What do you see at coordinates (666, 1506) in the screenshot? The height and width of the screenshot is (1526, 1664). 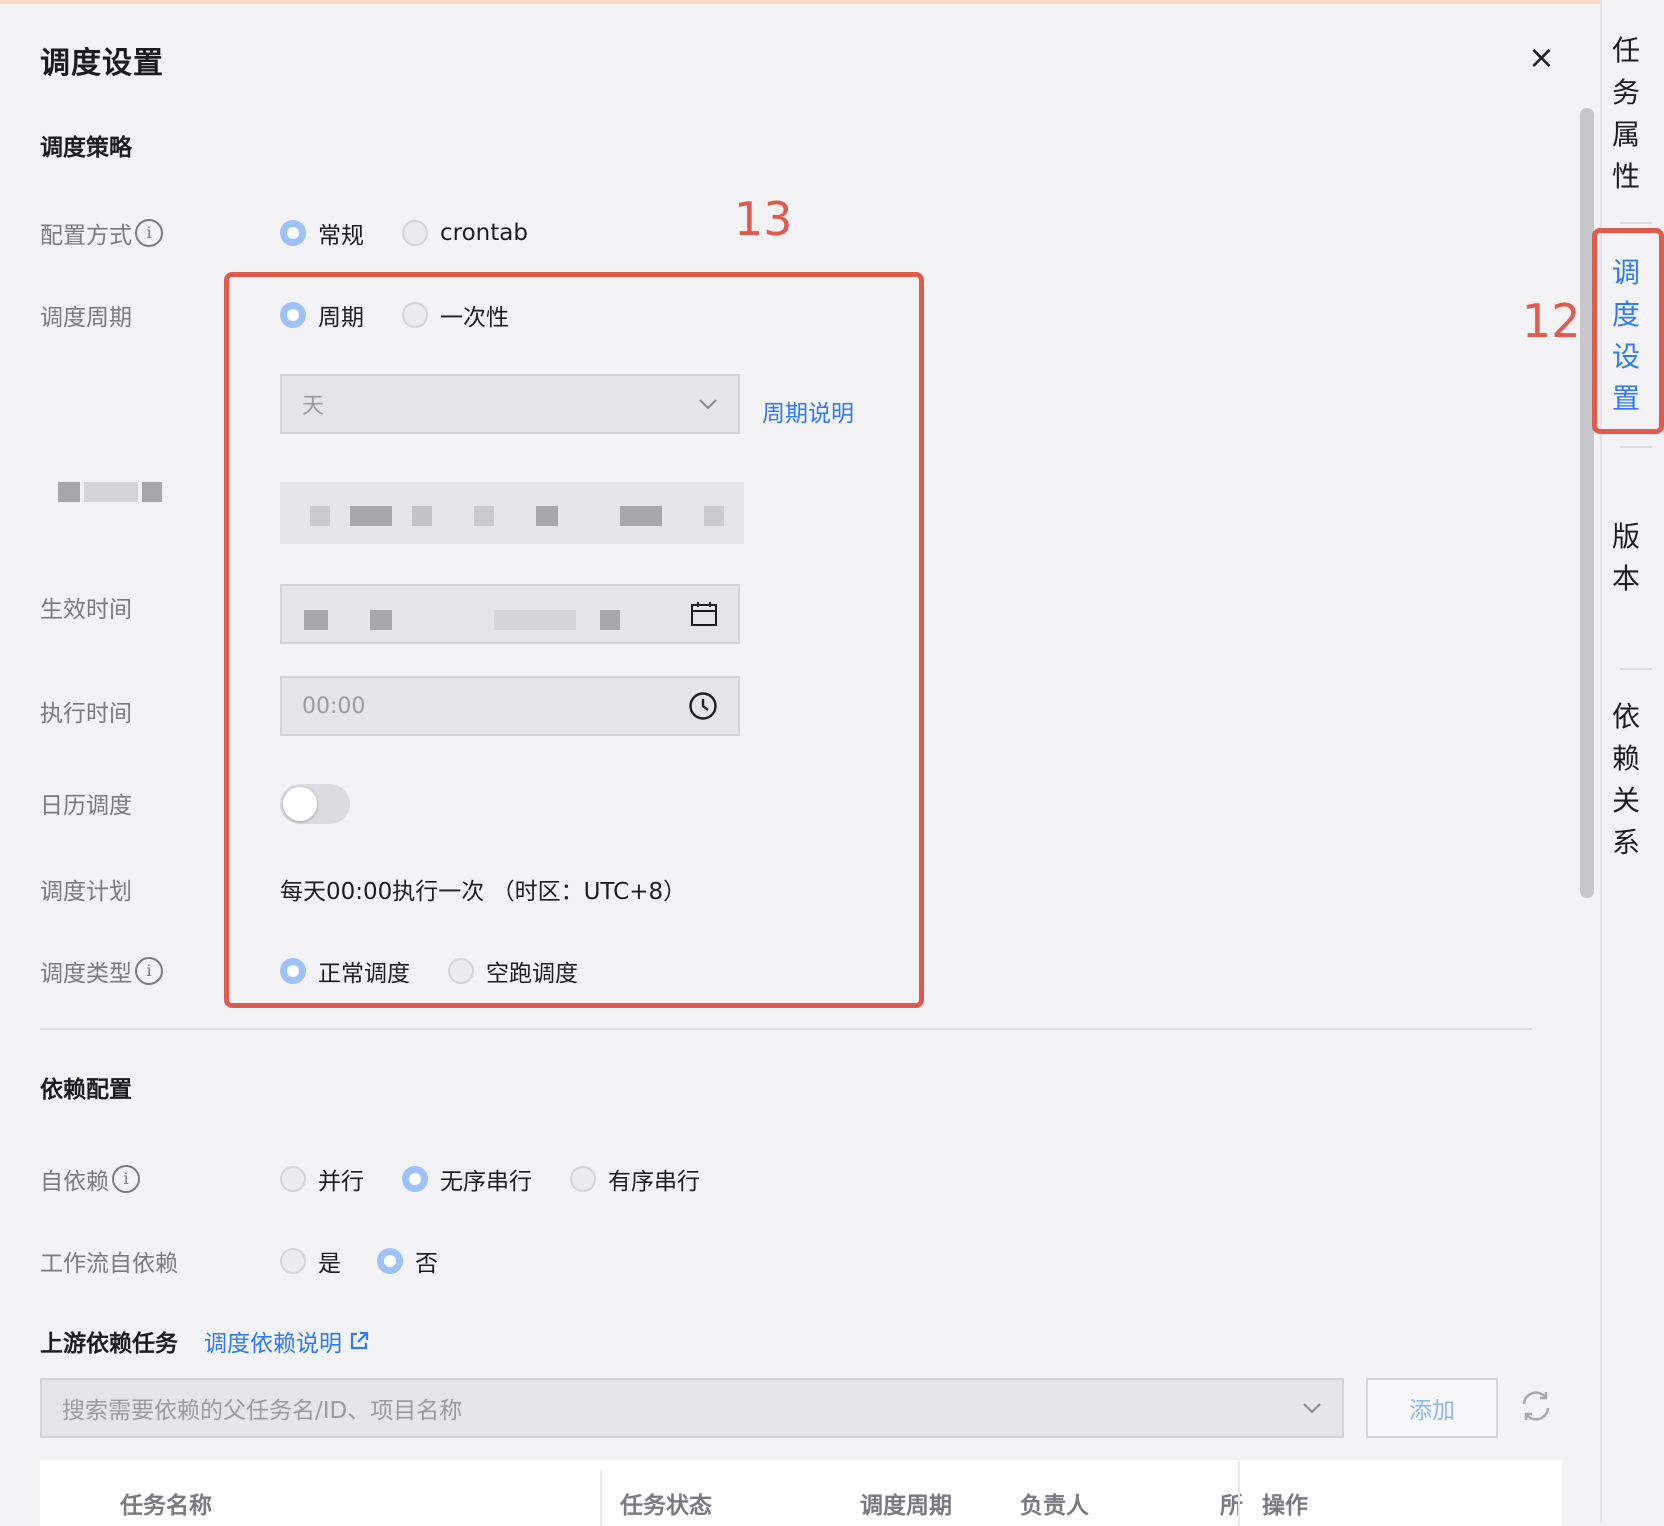 I see `column-task-status: 任务状态` at bounding box center [666, 1506].